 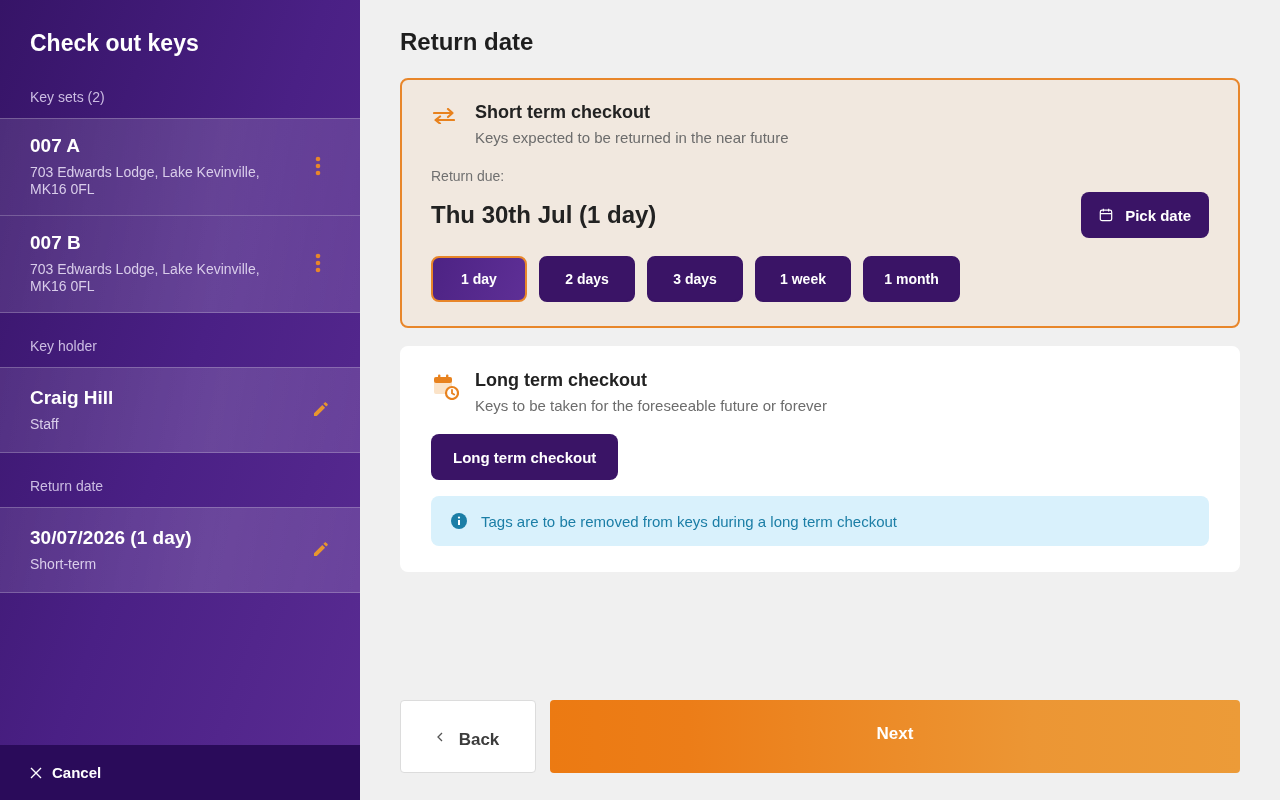 I want to click on info-icon, so click(x=459, y=521).